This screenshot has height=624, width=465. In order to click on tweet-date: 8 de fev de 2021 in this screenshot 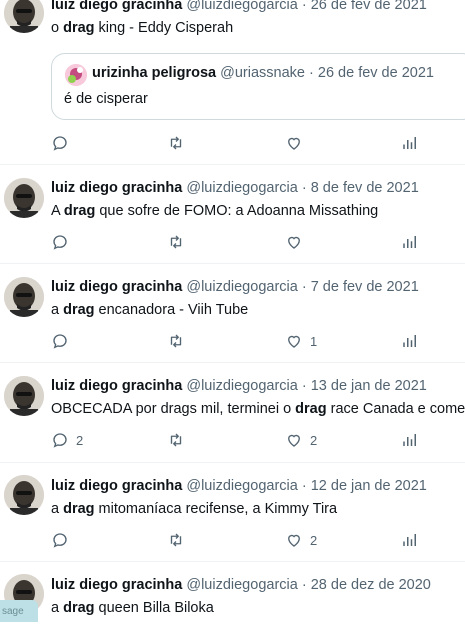, I will do `click(365, 188)`.